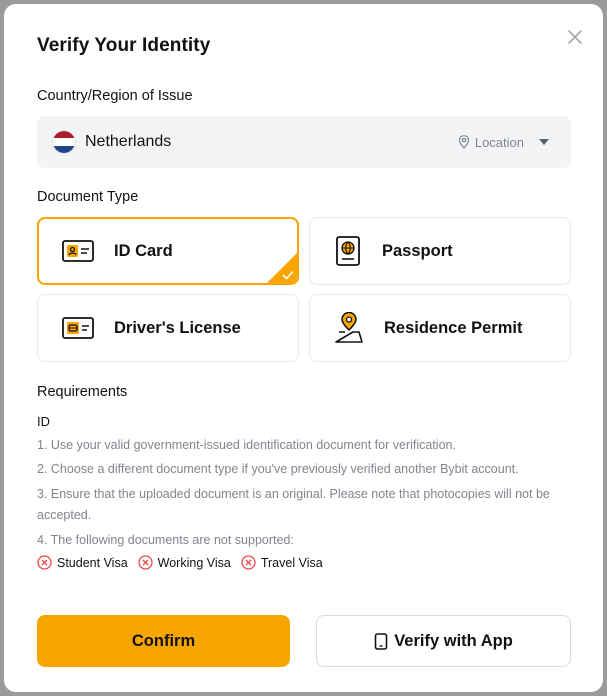 This screenshot has width=607, height=696. I want to click on doc-option-residence-permit: Residence Permit, so click(440, 328).